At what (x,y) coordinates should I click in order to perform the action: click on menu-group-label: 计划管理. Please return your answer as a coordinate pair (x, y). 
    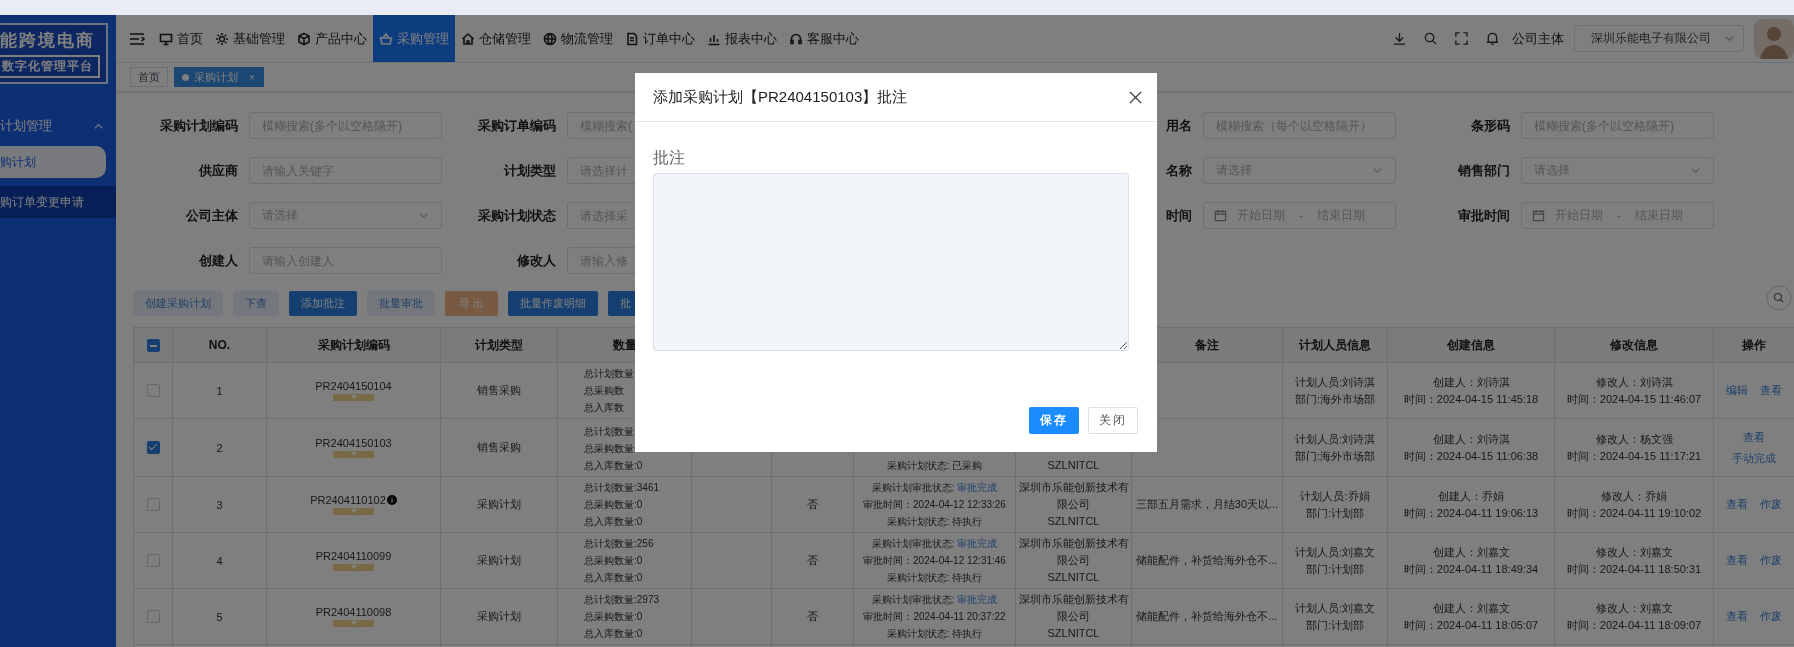
    Looking at the image, I should click on (26, 126).